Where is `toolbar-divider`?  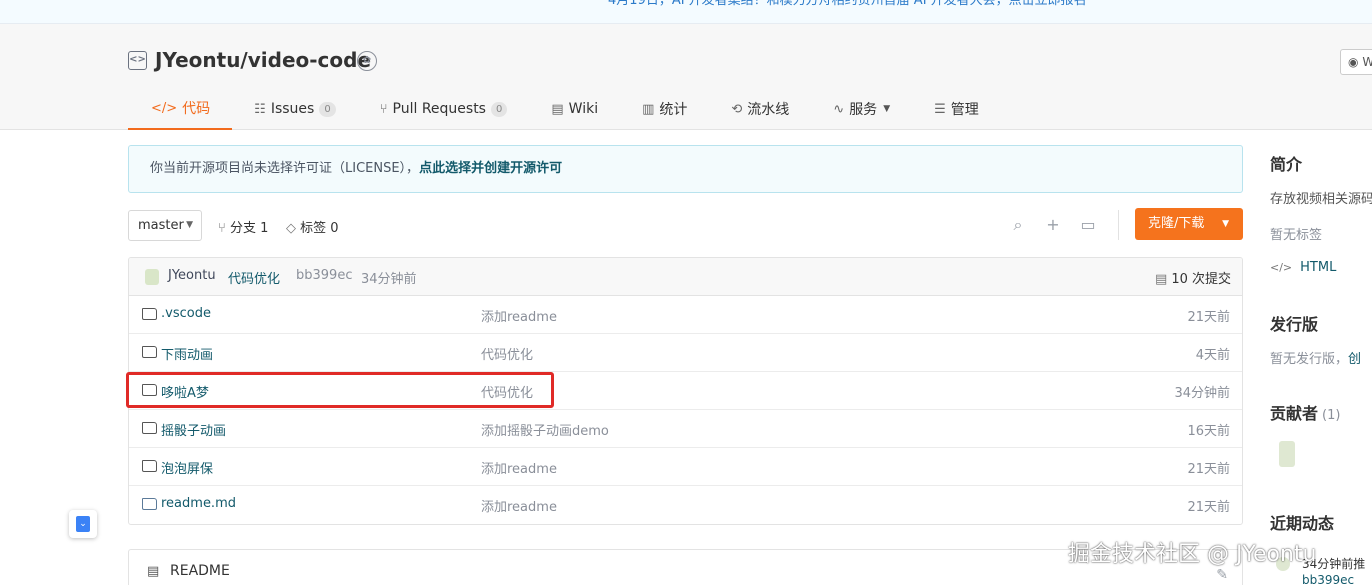
toolbar-divider is located at coordinates (1118, 225).